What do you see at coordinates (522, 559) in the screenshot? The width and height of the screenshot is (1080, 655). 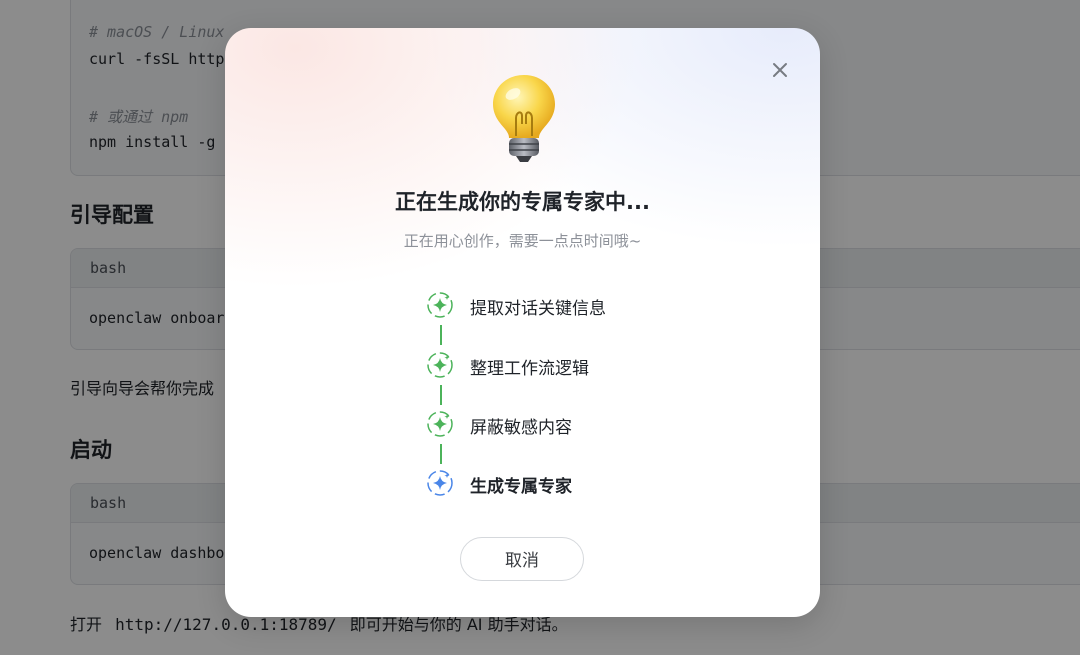 I see `cancel-button: 取消` at bounding box center [522, 559].